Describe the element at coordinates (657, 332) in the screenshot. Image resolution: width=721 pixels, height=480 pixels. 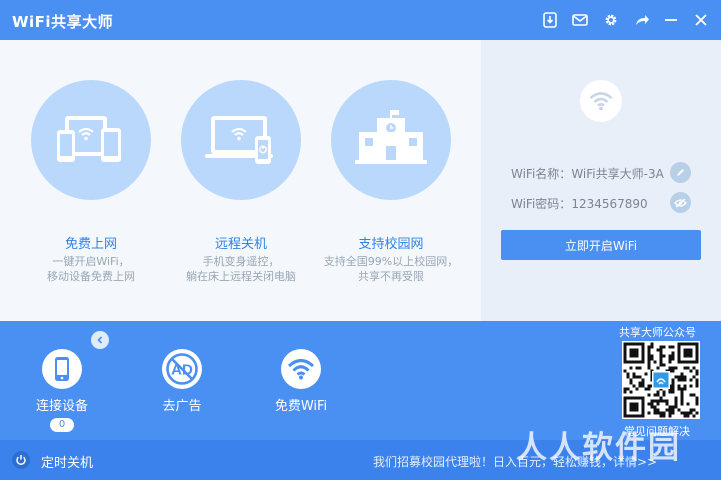
I see `qr-title: 共享大师公众号` at that location.